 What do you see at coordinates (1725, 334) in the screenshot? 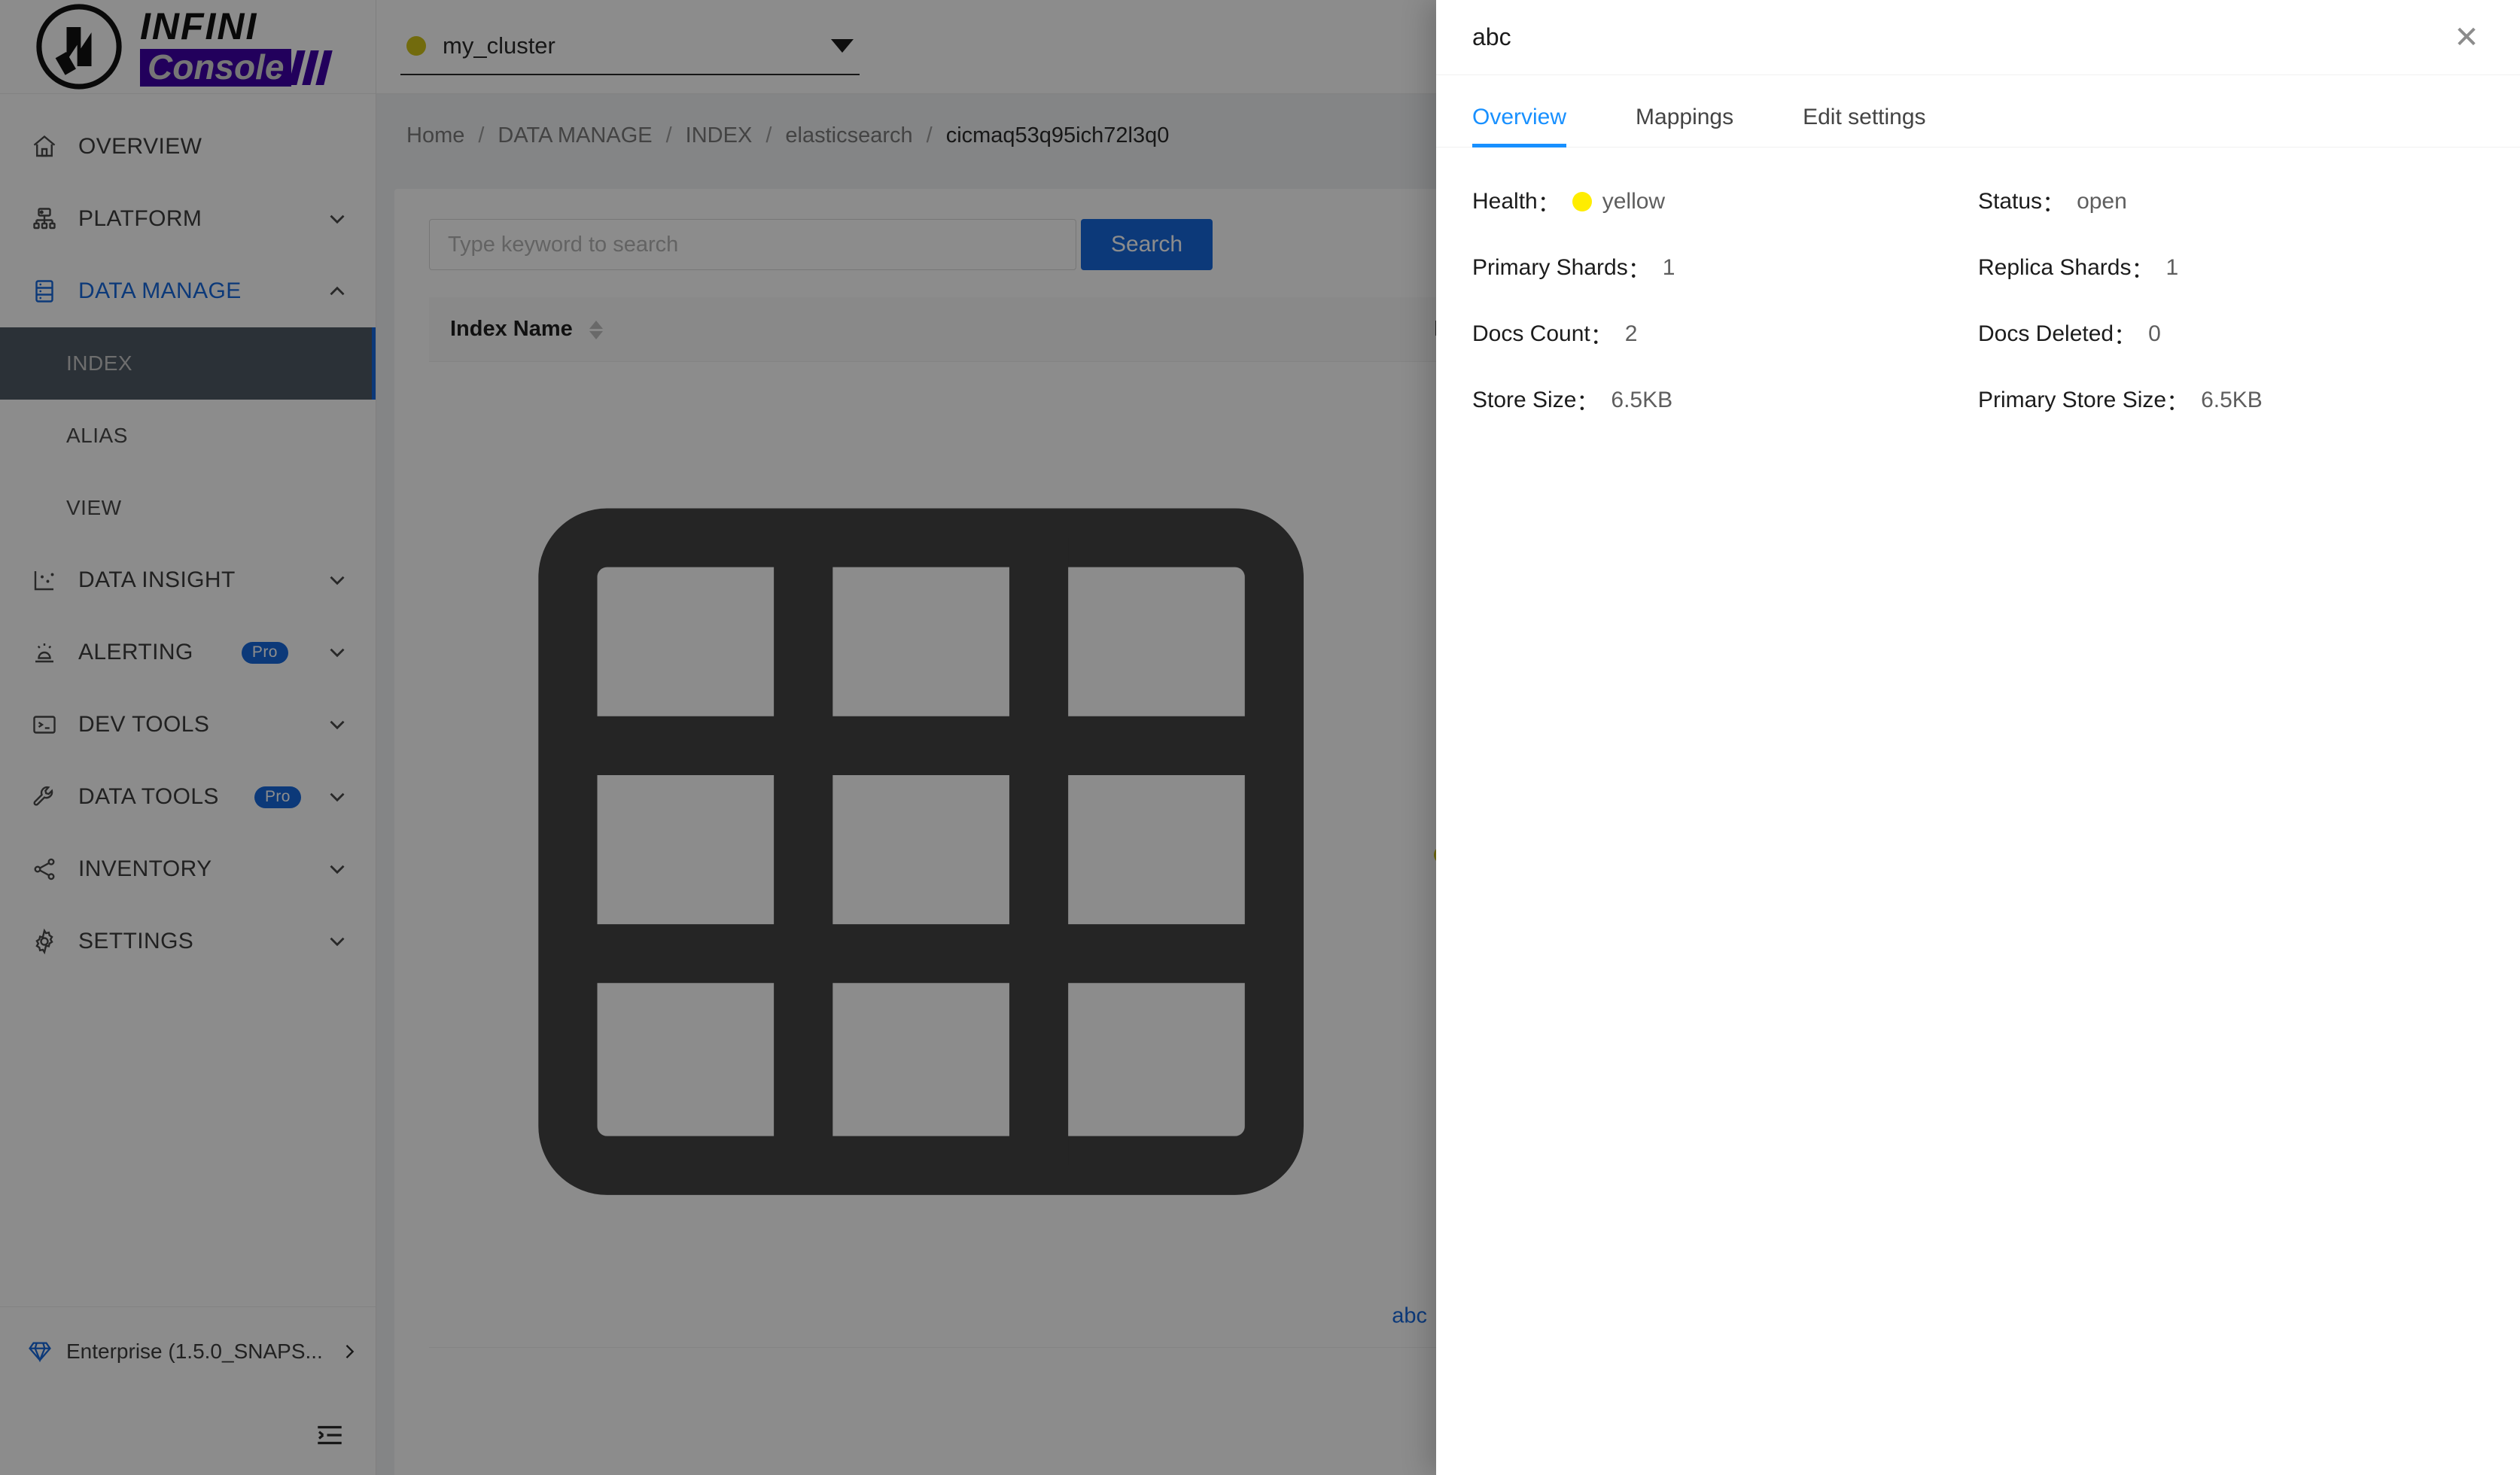
I see `detail-field: Docs Count： 2` at bounding box center [1725, 334].